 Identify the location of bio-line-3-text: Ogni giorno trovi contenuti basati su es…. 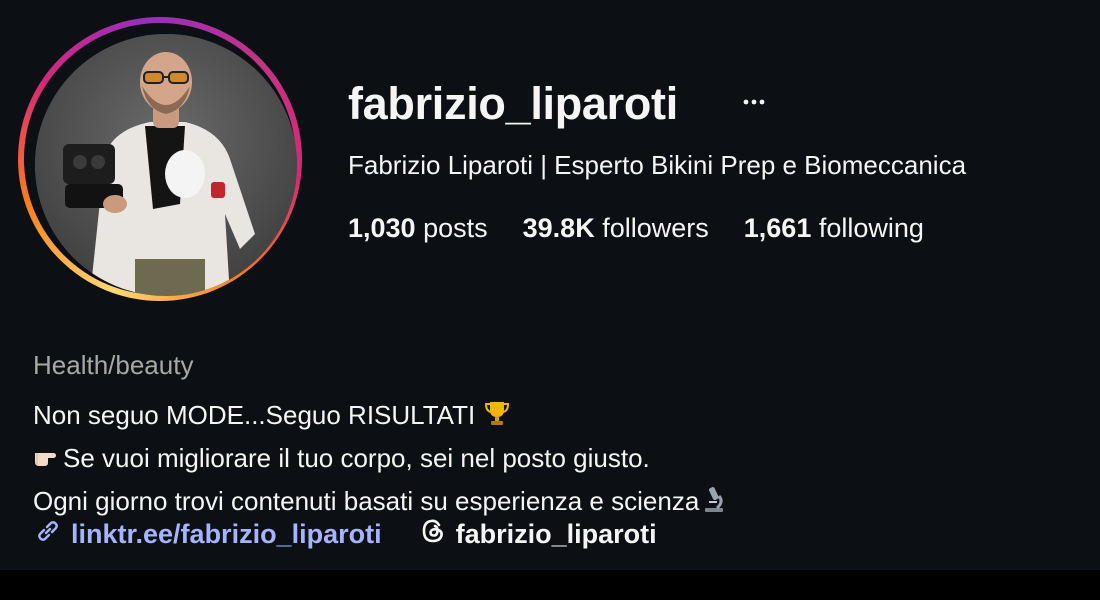
(366, 501).